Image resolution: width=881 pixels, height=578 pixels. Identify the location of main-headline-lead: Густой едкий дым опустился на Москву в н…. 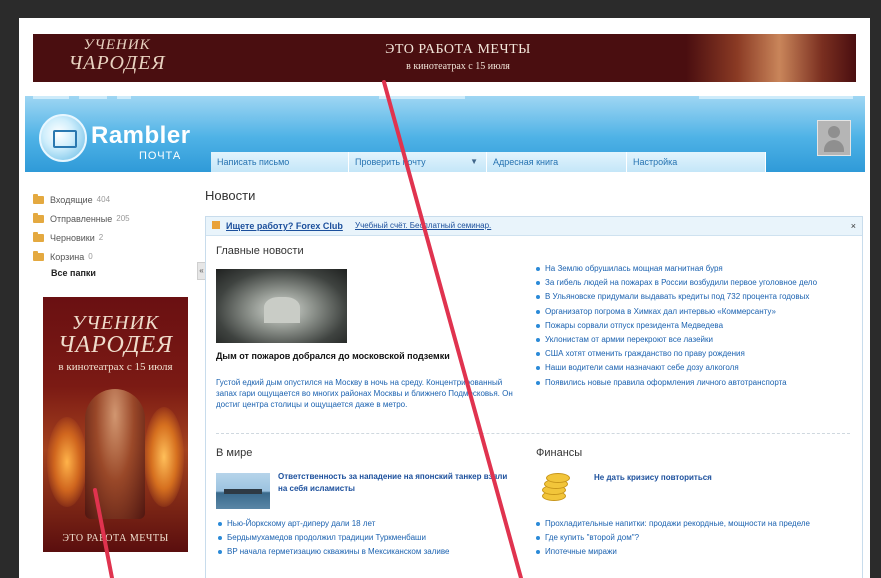
(366, 393).